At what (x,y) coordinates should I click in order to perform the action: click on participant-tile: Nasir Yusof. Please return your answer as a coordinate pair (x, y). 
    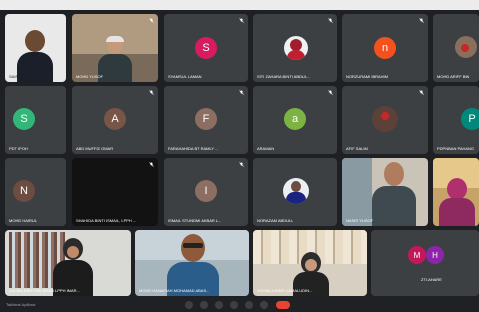
    Looking at the image, I should click on (385, 192).